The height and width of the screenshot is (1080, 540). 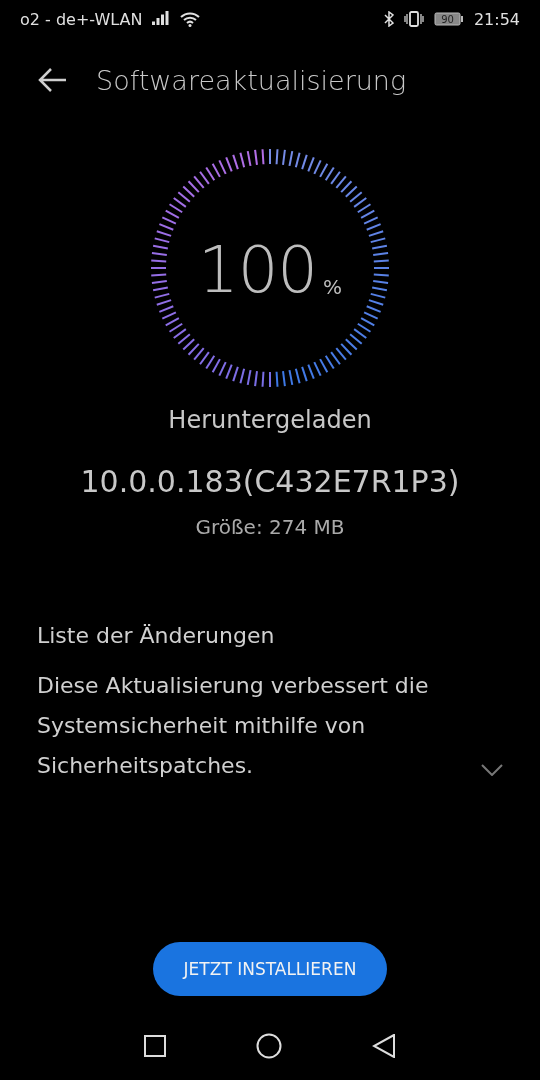 What do you see at coordinates (448, 19) in the screenshot?
I see `battery-icon: 90` at bounding box center [448, 19].